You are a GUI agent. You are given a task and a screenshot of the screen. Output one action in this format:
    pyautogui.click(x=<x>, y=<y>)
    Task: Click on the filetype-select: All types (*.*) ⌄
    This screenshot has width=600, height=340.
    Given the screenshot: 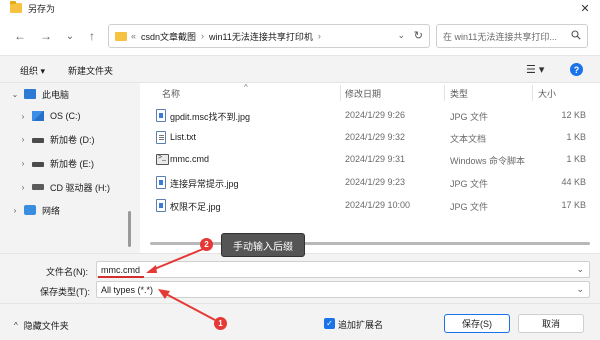 What is the action you would take?
    pyautogui.click(x=343, y=289)
    